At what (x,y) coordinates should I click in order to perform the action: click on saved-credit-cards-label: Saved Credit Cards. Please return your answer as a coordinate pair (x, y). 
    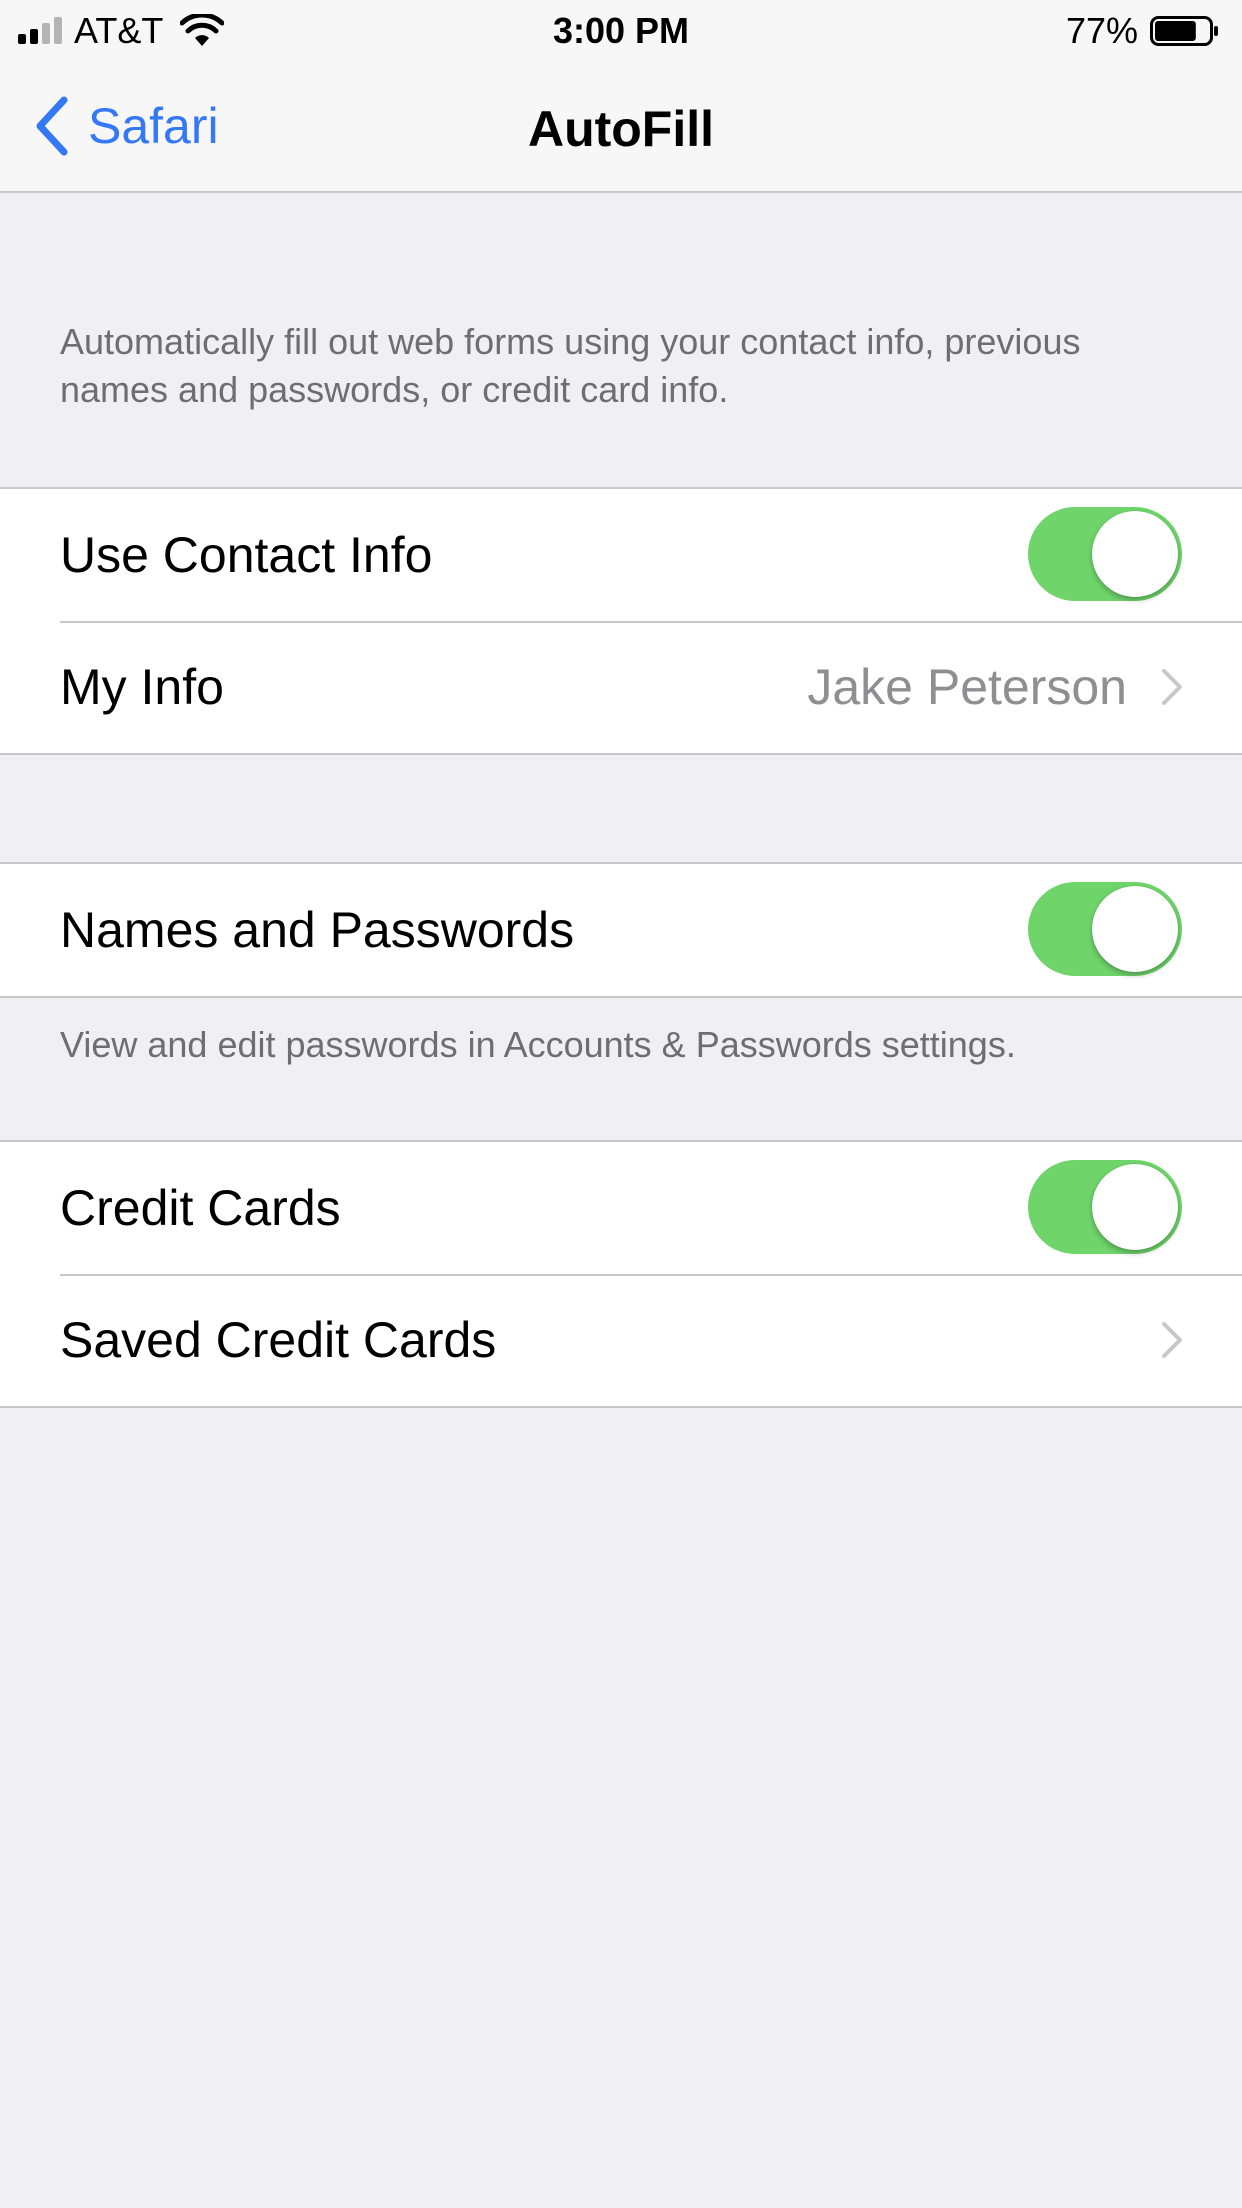
    Looking at the image, I should click on (278, 1340).